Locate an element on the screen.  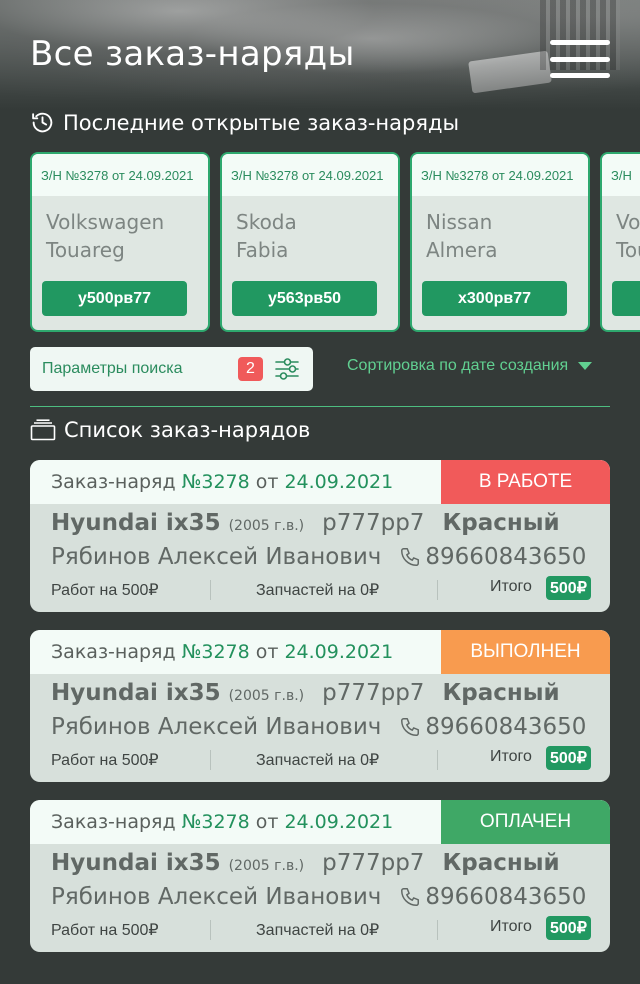
sort-dropdown: Сортировка по дате создания is located at coordinates (470, 366).